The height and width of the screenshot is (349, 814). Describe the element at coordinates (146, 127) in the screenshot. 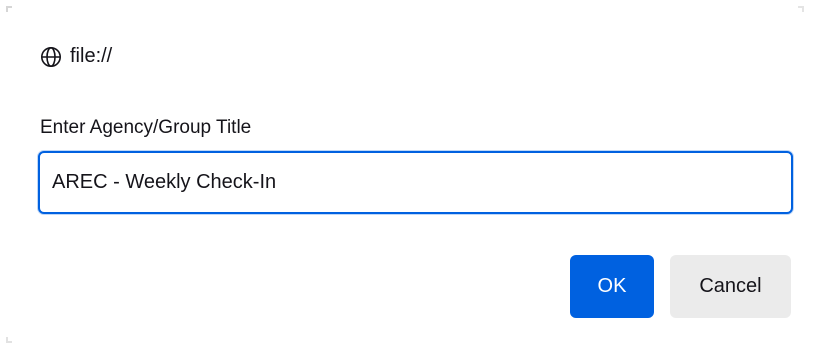

I see `prompt-label: Enter Agency/Group Title` at that location.